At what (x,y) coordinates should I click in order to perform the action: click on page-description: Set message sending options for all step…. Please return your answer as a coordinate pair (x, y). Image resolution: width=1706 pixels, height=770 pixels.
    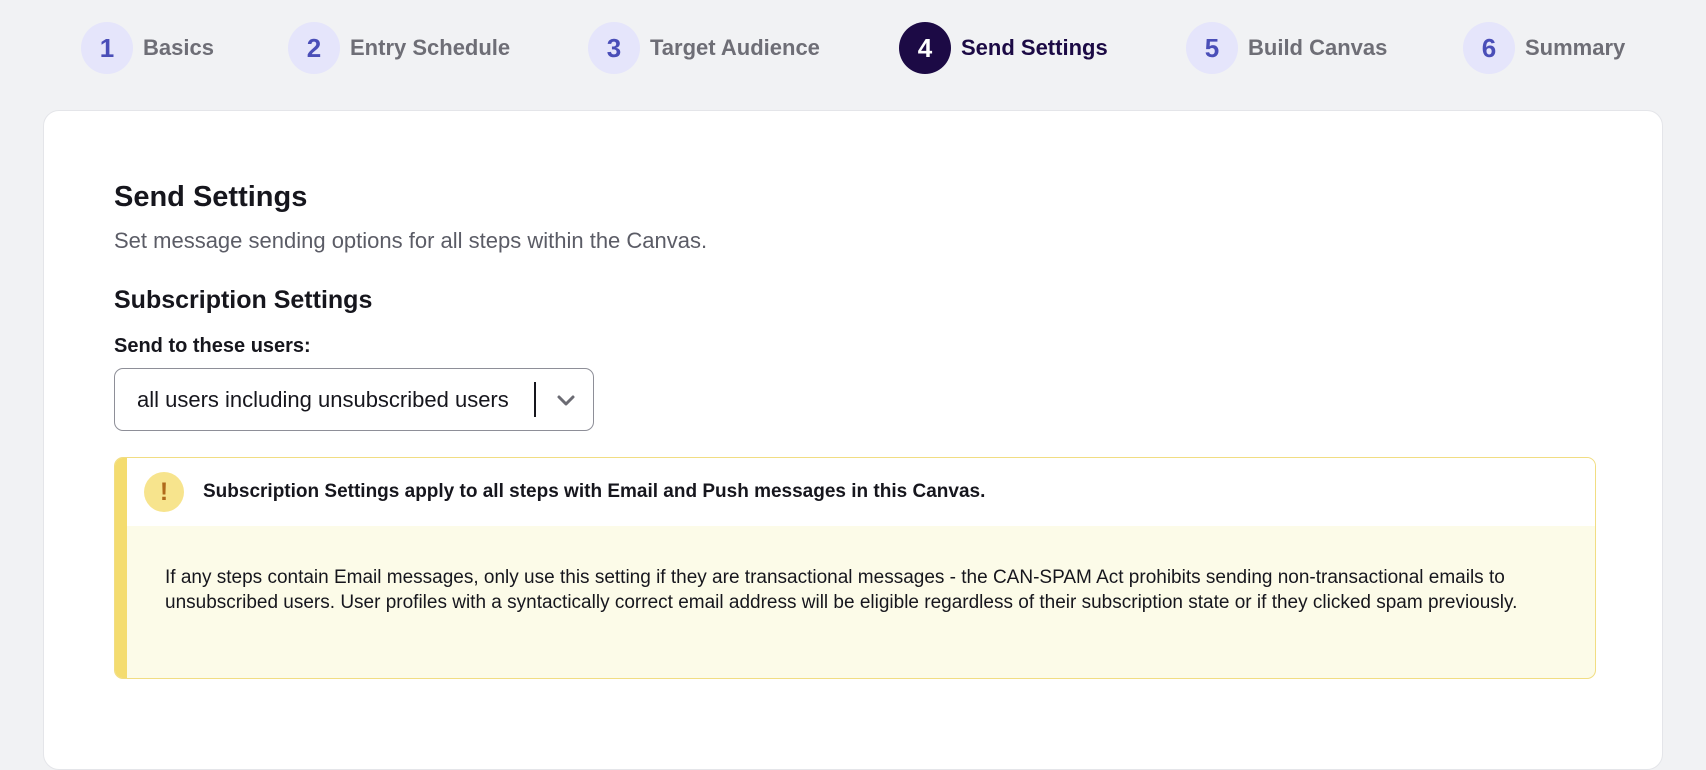
    Looking at the image, I should click on (411, 240).